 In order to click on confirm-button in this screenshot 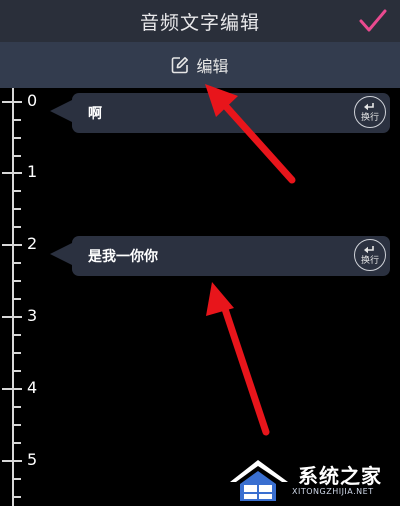, I will do `click(373, 21)`.